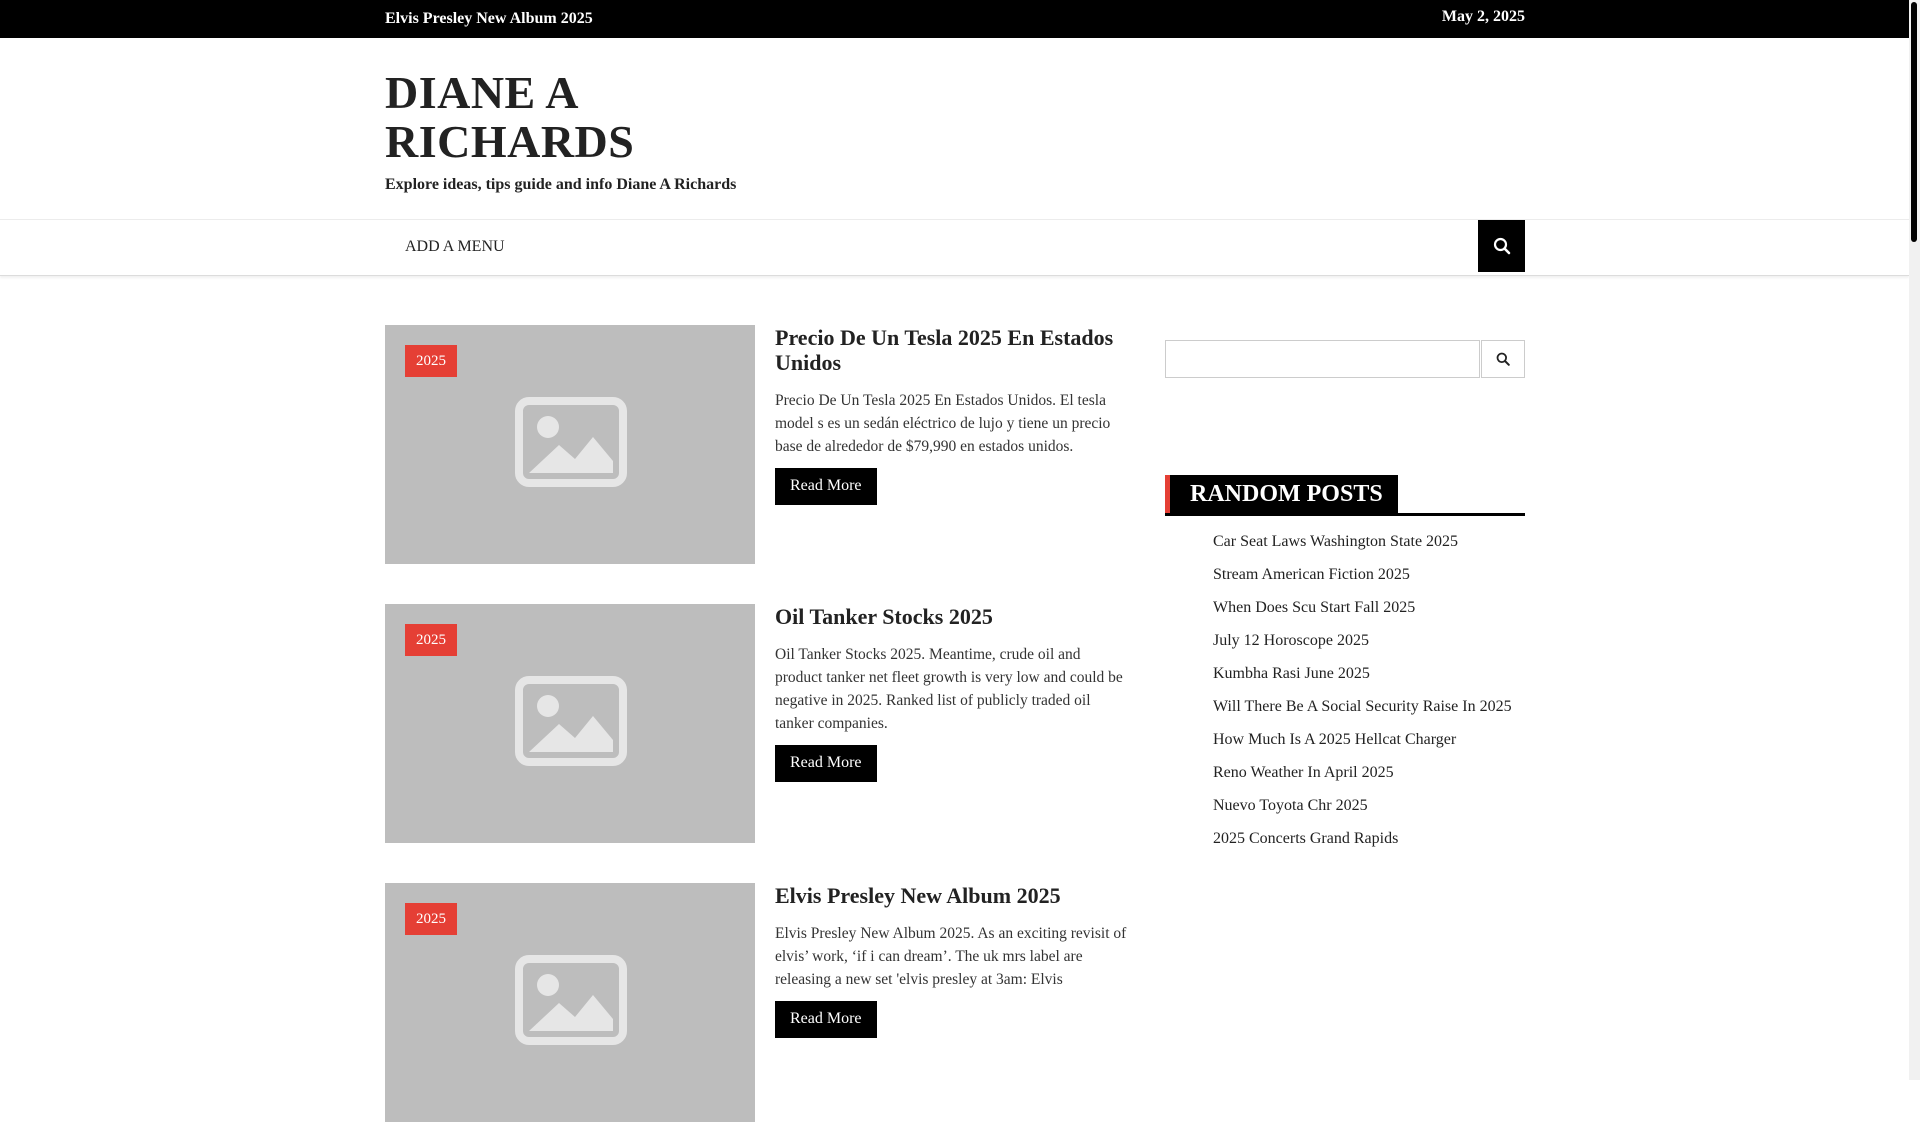 The image size is (1920, 1122). What do you see at coordinates (1362, 548) in the screenshot?
I see `random-post-link: Car Seat Laws Washington State 2025` at bounding box center [1362, 548].